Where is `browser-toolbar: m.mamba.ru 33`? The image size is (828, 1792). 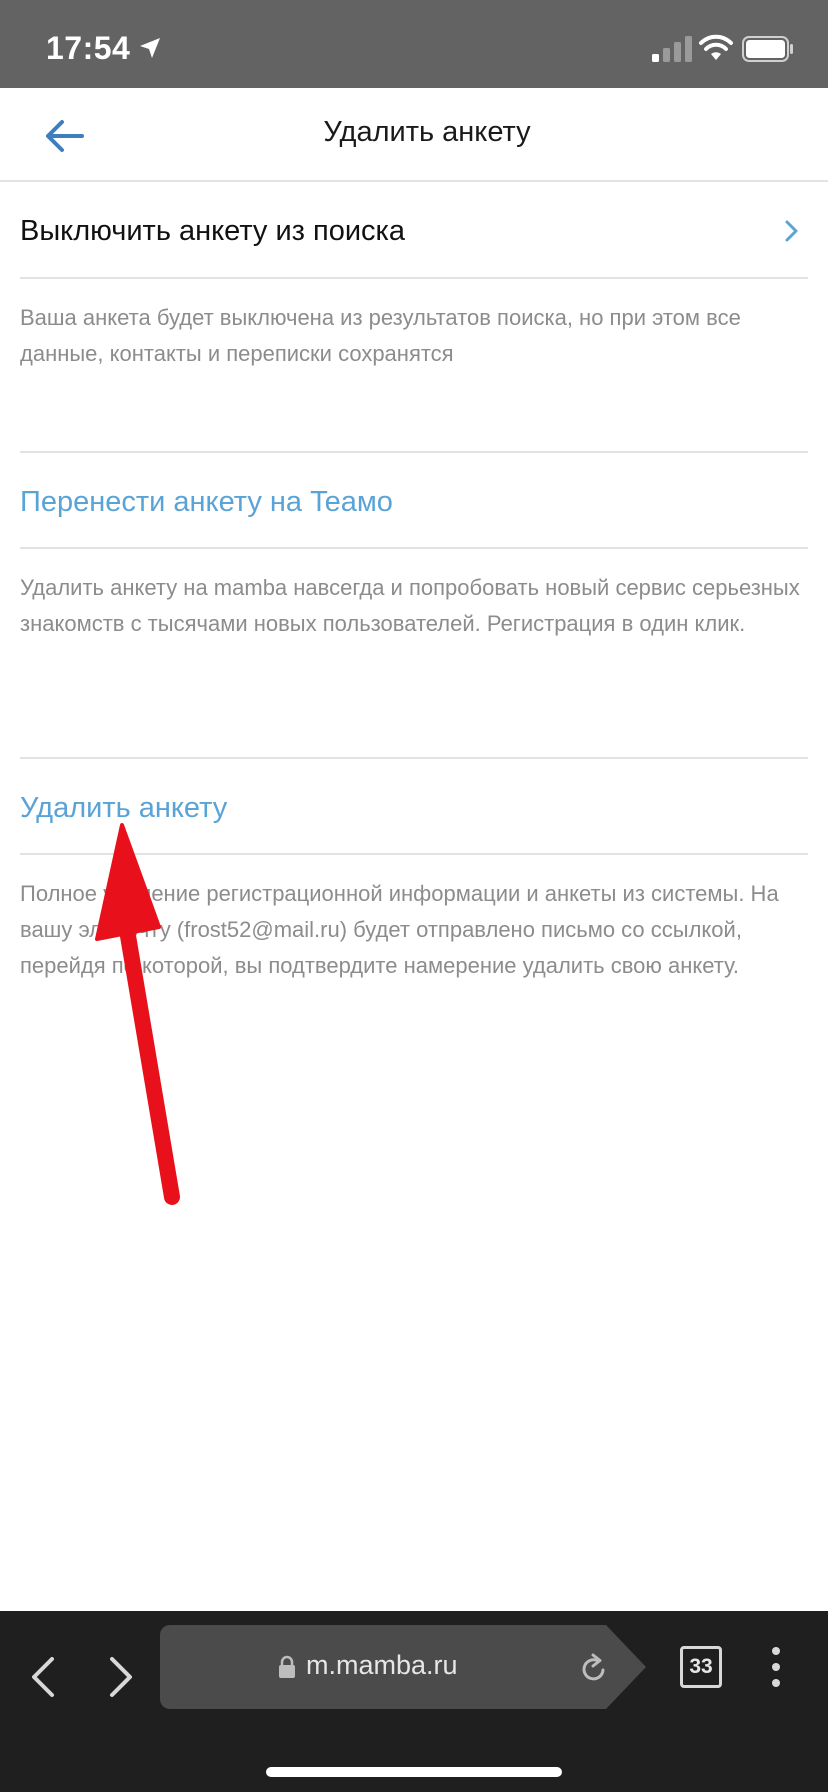 browser-toolbar: m.mamba.ru 33 is located at coordinates (414, 1701).